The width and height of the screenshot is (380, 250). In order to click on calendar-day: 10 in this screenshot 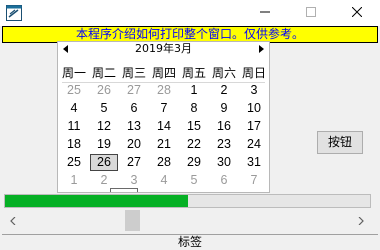, I will do `click(254, 108)`.